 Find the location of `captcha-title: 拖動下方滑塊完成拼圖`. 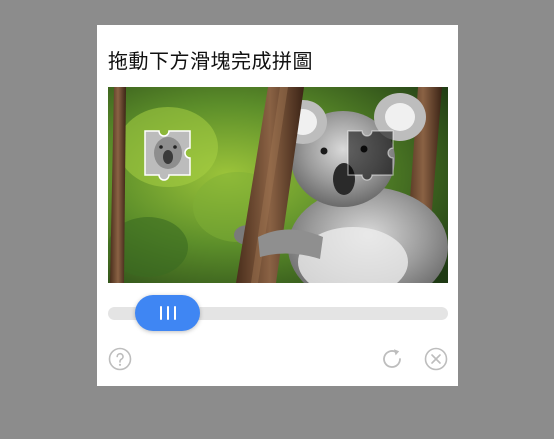

captcha-title: 拖動下方滑塊完成拼圖 is located at coordinates (210, 61).